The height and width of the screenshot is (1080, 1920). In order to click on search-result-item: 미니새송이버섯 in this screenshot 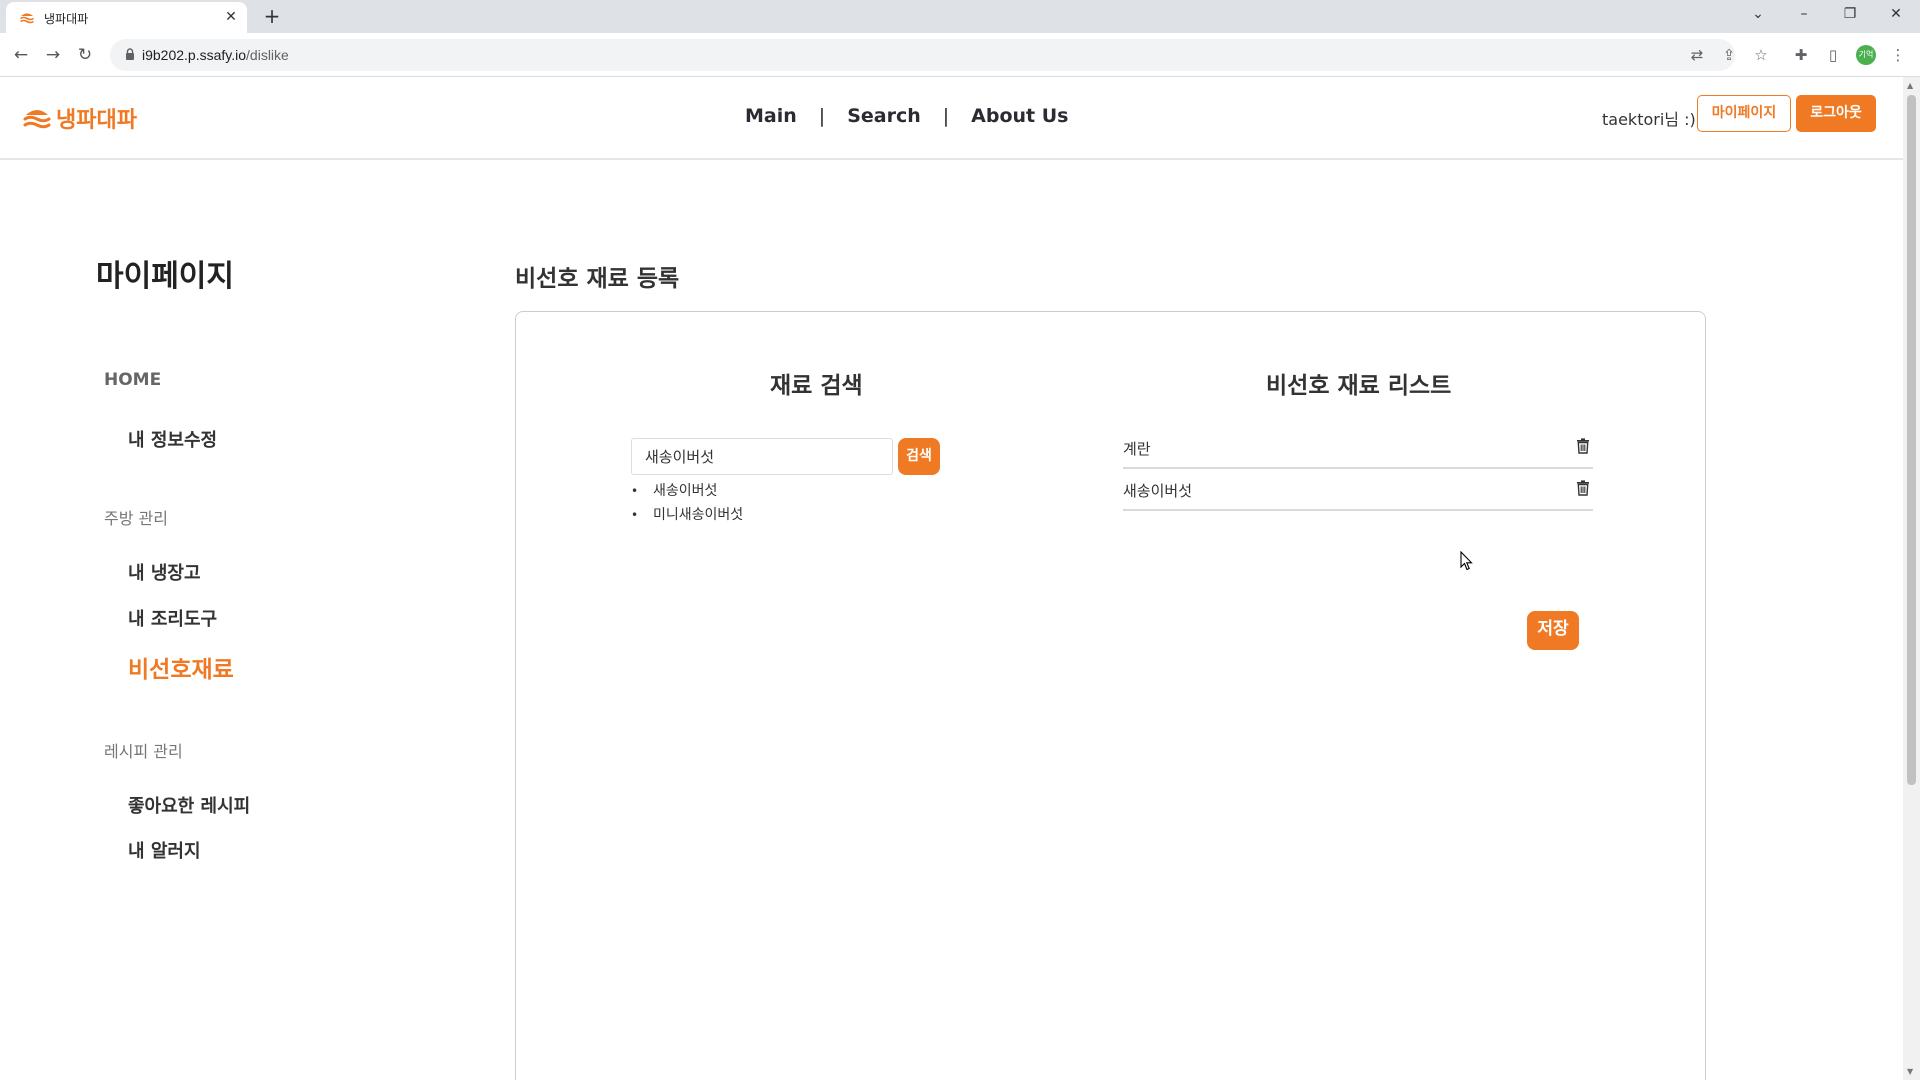, I will do `click(687, 515)`.